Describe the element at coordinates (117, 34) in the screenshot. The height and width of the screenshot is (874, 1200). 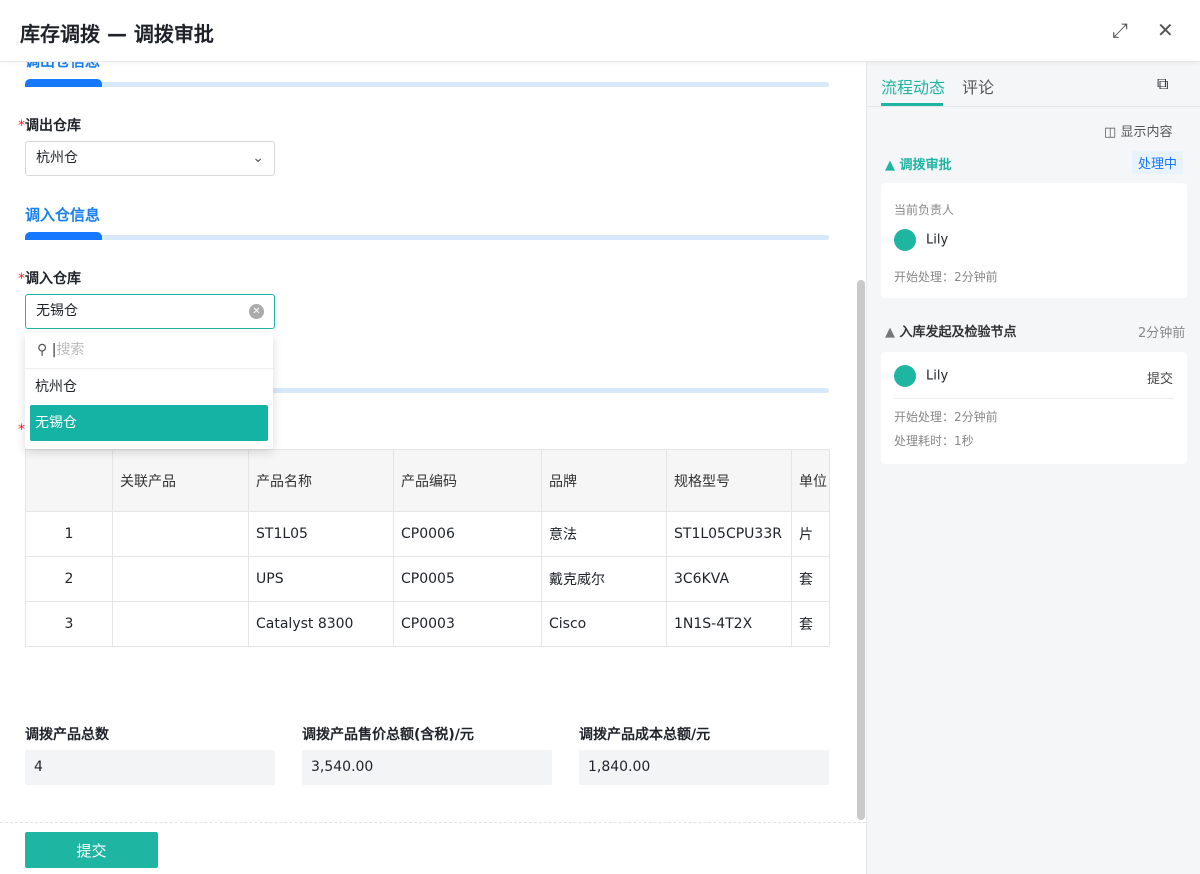
I see `window-title: 库存调拨 — 调拨审批` at that location.